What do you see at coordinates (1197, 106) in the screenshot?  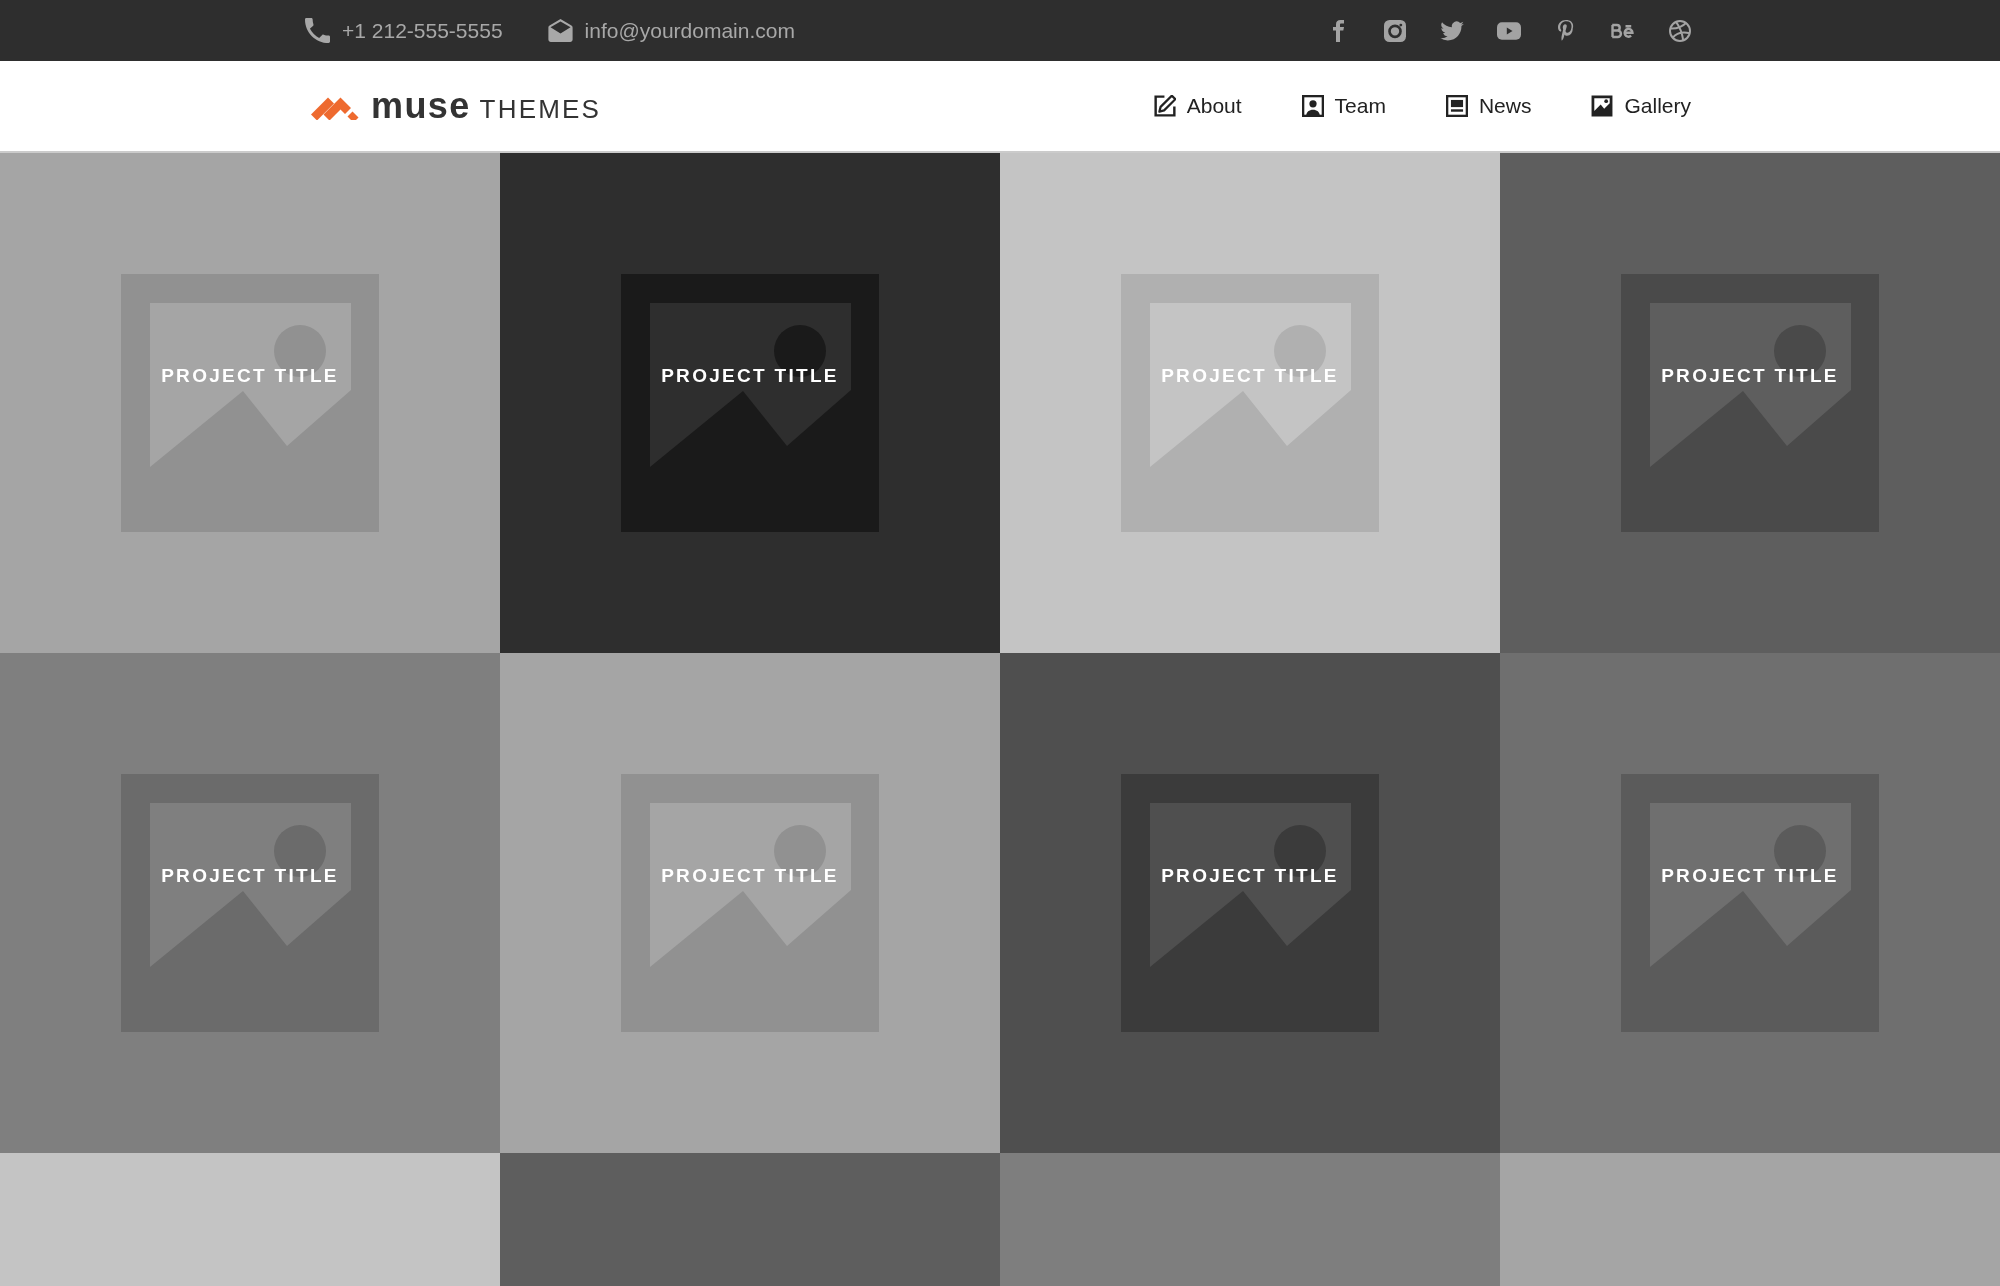 I see `nav-link: About` at bounding box center [1197, 106].